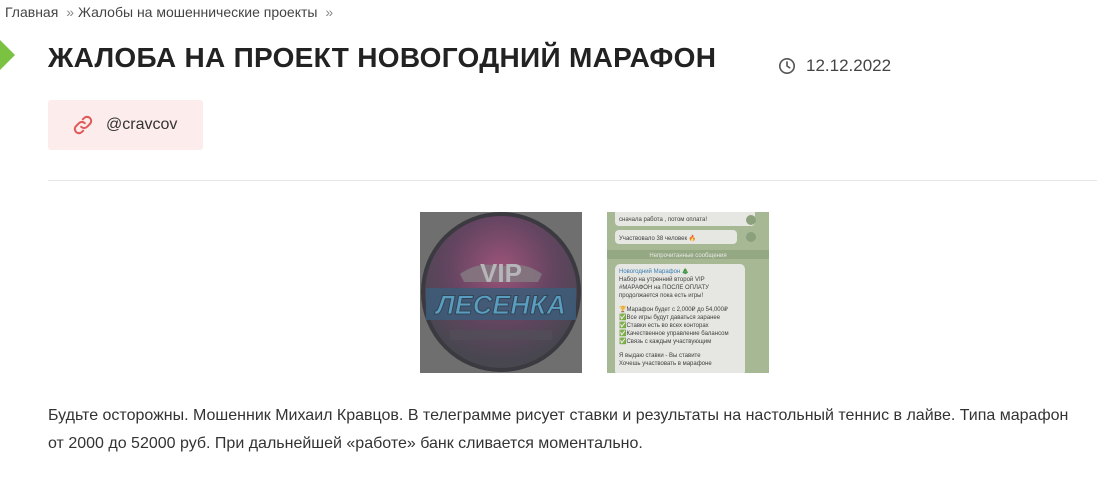 The width and height of the screenshot is (1097, 480). What do you see at coordinates (83, 125) in the screenshot?
I see `link-icon` at bounding box center [83, 125].